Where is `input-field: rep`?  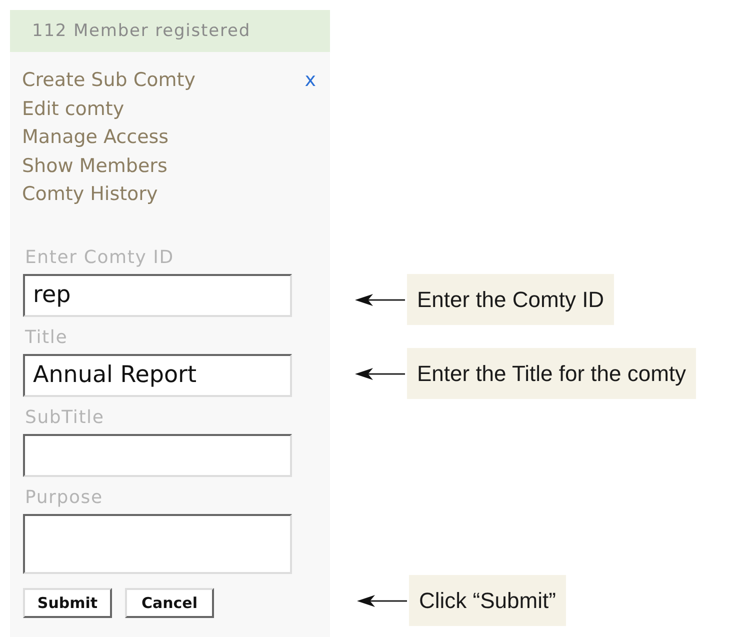 input-field: rep is located at coordinates (157, 295).